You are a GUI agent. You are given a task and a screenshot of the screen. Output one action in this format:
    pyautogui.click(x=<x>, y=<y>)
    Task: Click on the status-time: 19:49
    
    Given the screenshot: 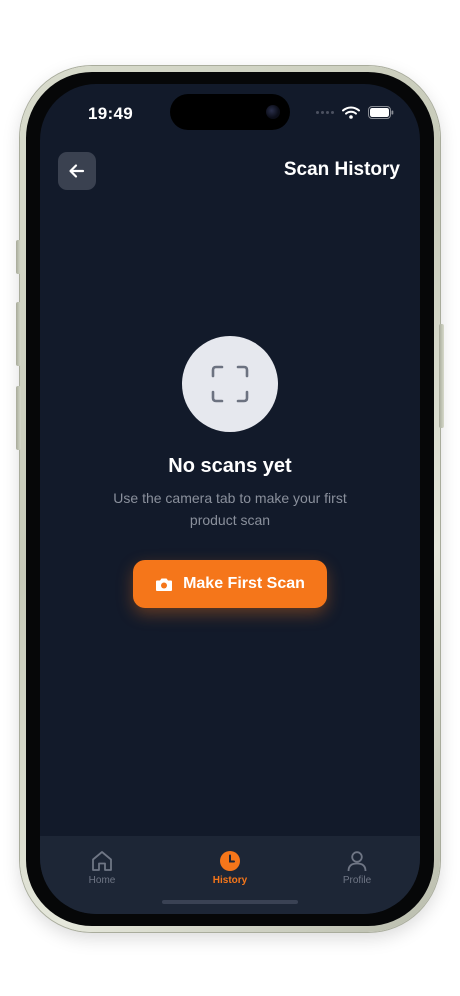 What is the action you would take?
    pyautogui.click(x=110, y=113)
    